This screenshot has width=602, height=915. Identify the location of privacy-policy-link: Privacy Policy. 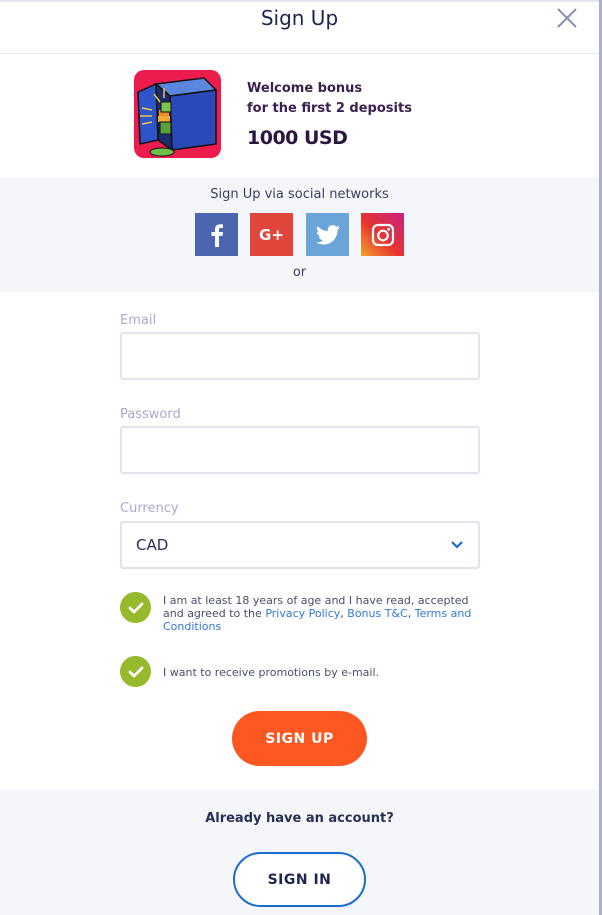
(302, 613).